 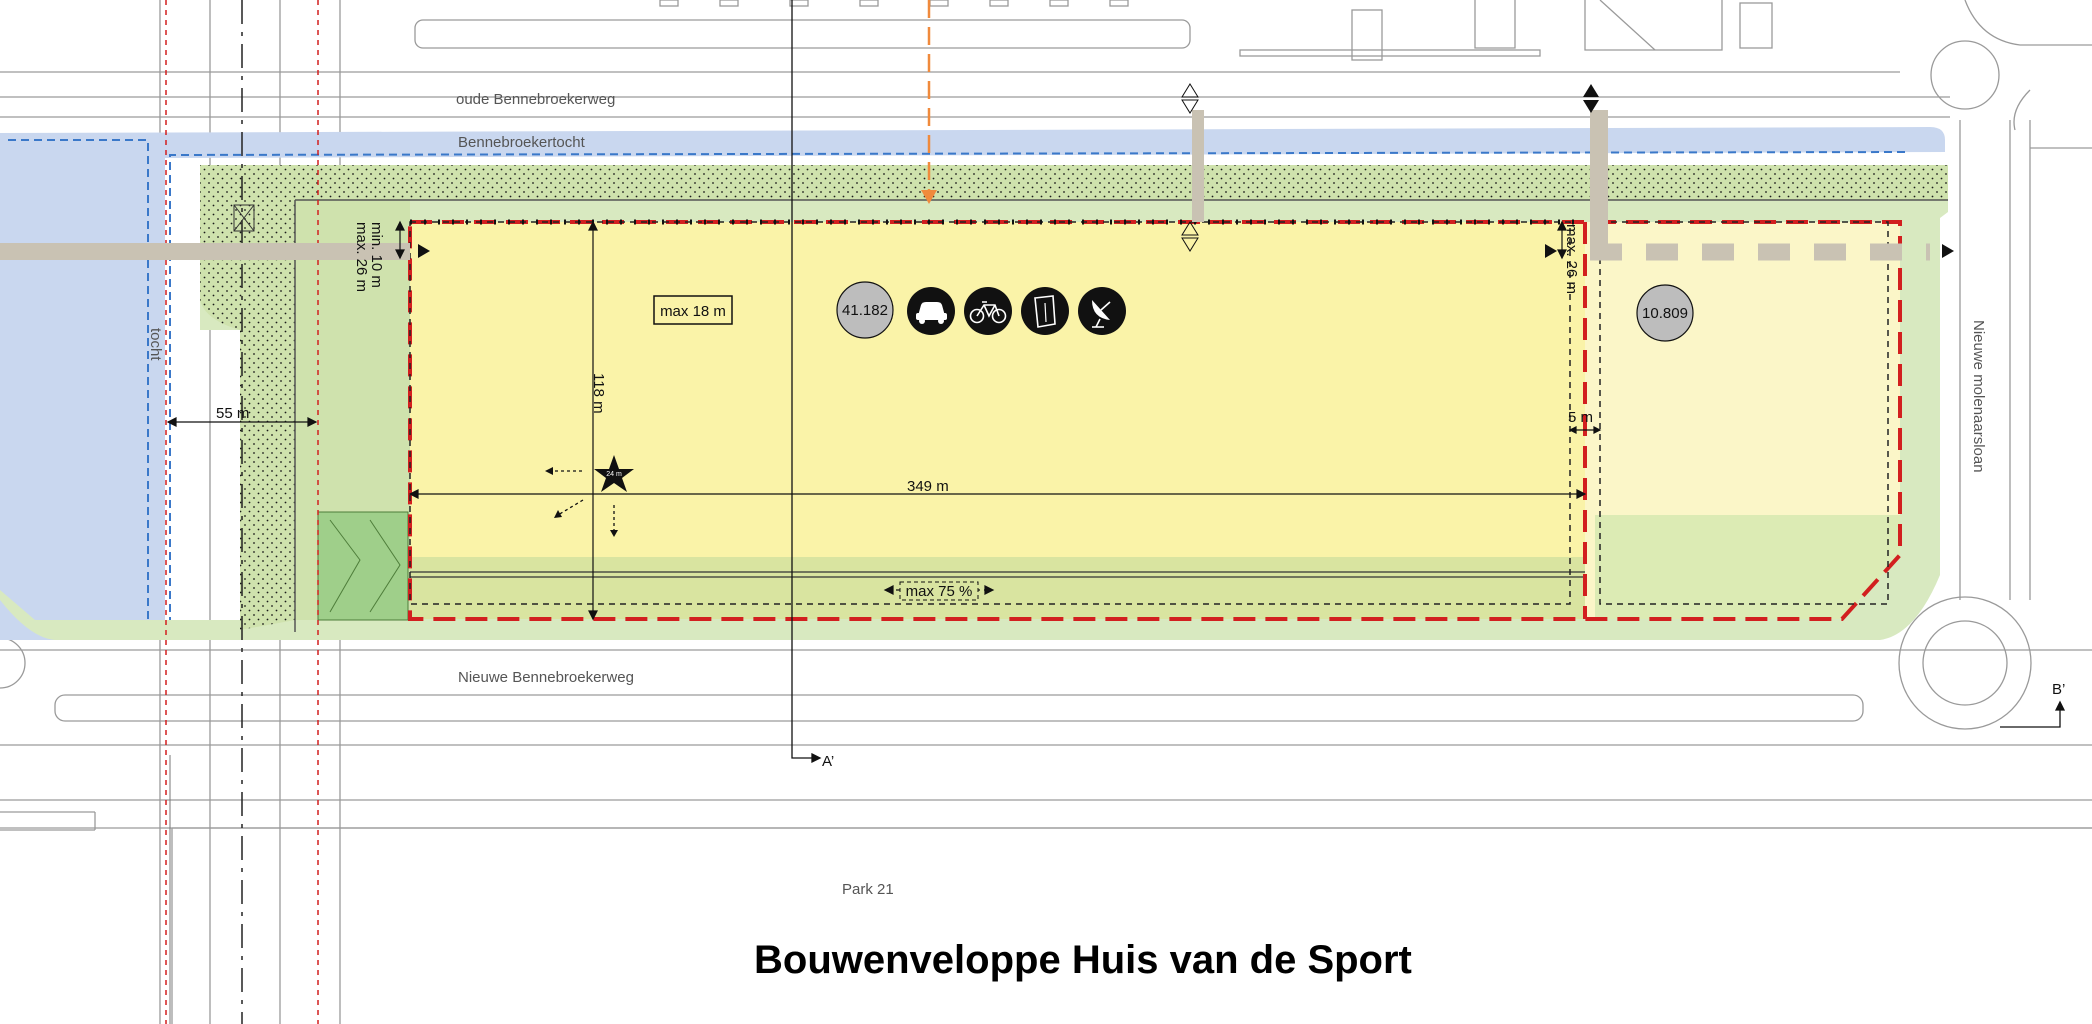 I want to click on satellite-dish-icon, so click(x=1102, y=311).